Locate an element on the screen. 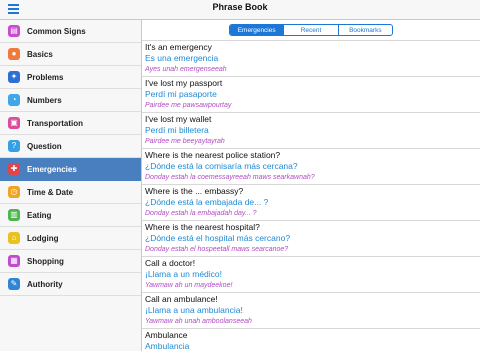 This screenshot has height=351, width=480. tab-bookmarks: Bookmarks is located at coordinates (365, 30).